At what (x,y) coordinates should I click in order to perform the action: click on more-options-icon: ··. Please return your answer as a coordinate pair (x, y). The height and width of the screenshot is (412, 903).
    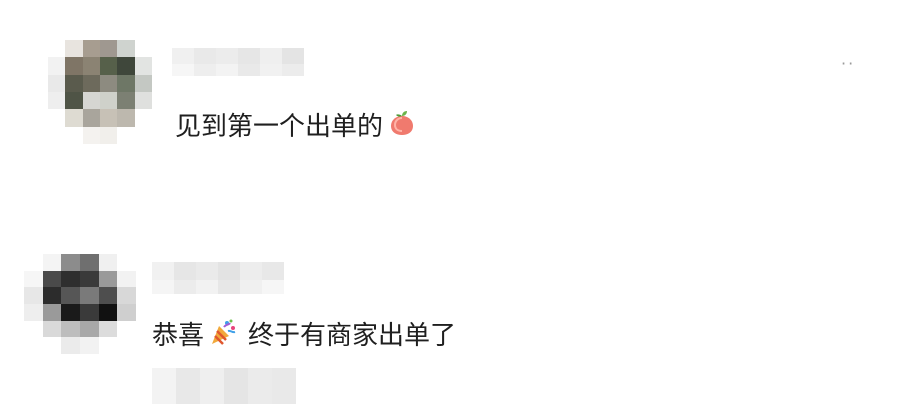
    Looking at the image, I should click on (851, 64).